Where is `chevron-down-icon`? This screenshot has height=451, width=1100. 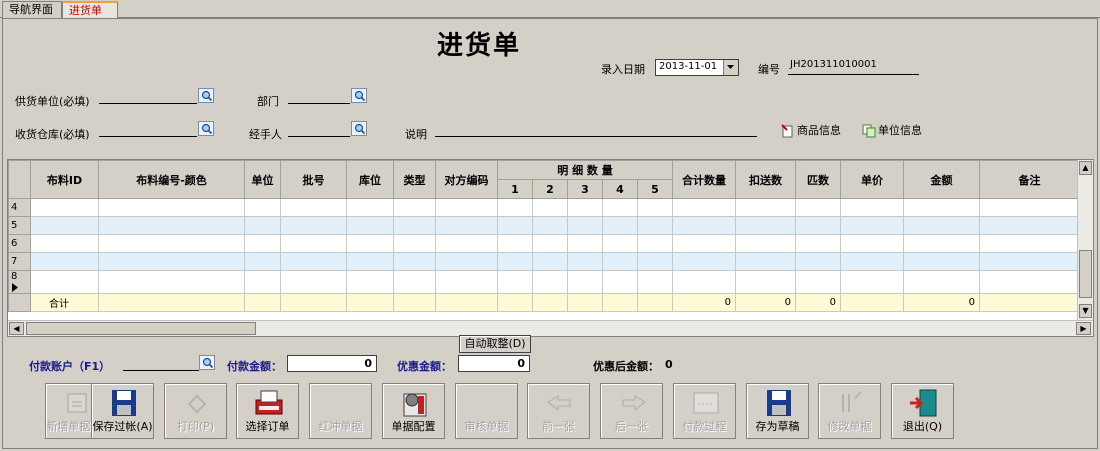
chevron-down-icon is located at coordinates (730, 67).